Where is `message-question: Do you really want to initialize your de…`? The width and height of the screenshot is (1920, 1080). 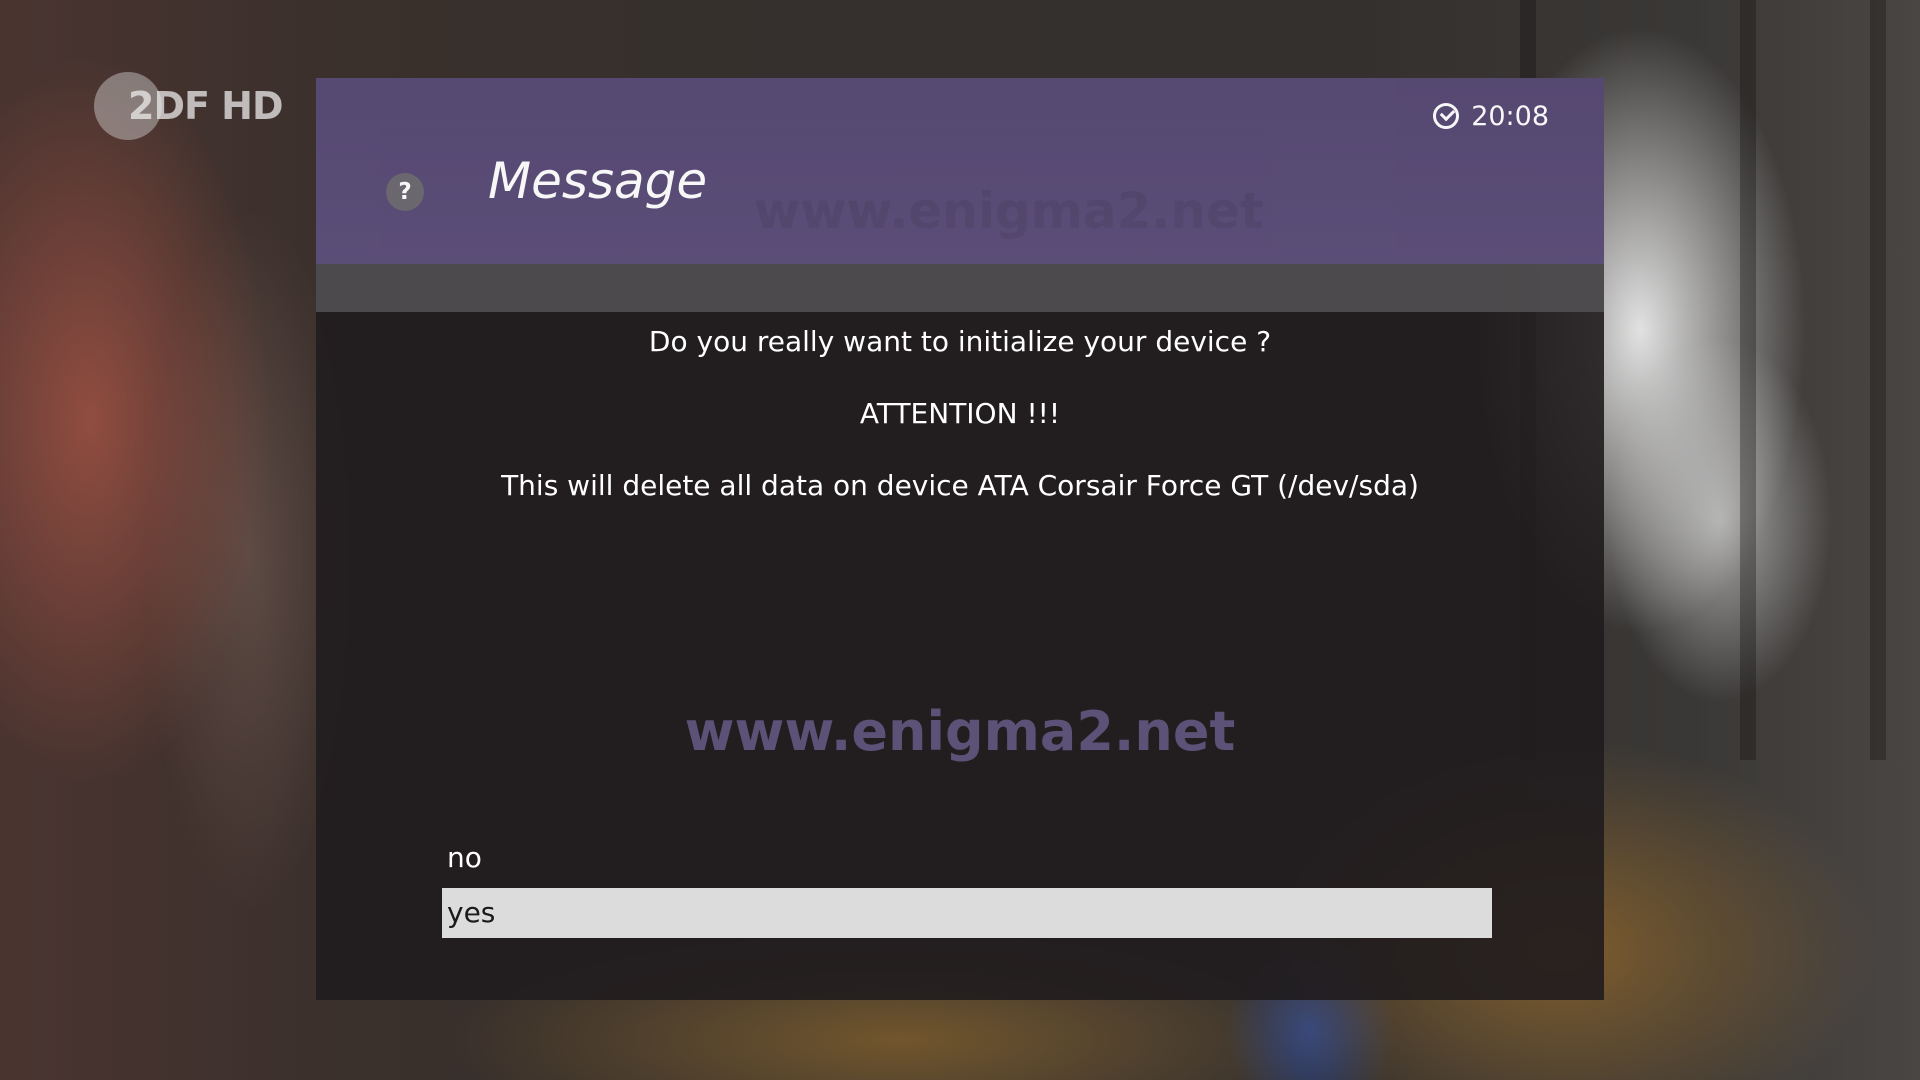
message-question: Do you really want to initialize your de… is located at coordinates (960, 341).